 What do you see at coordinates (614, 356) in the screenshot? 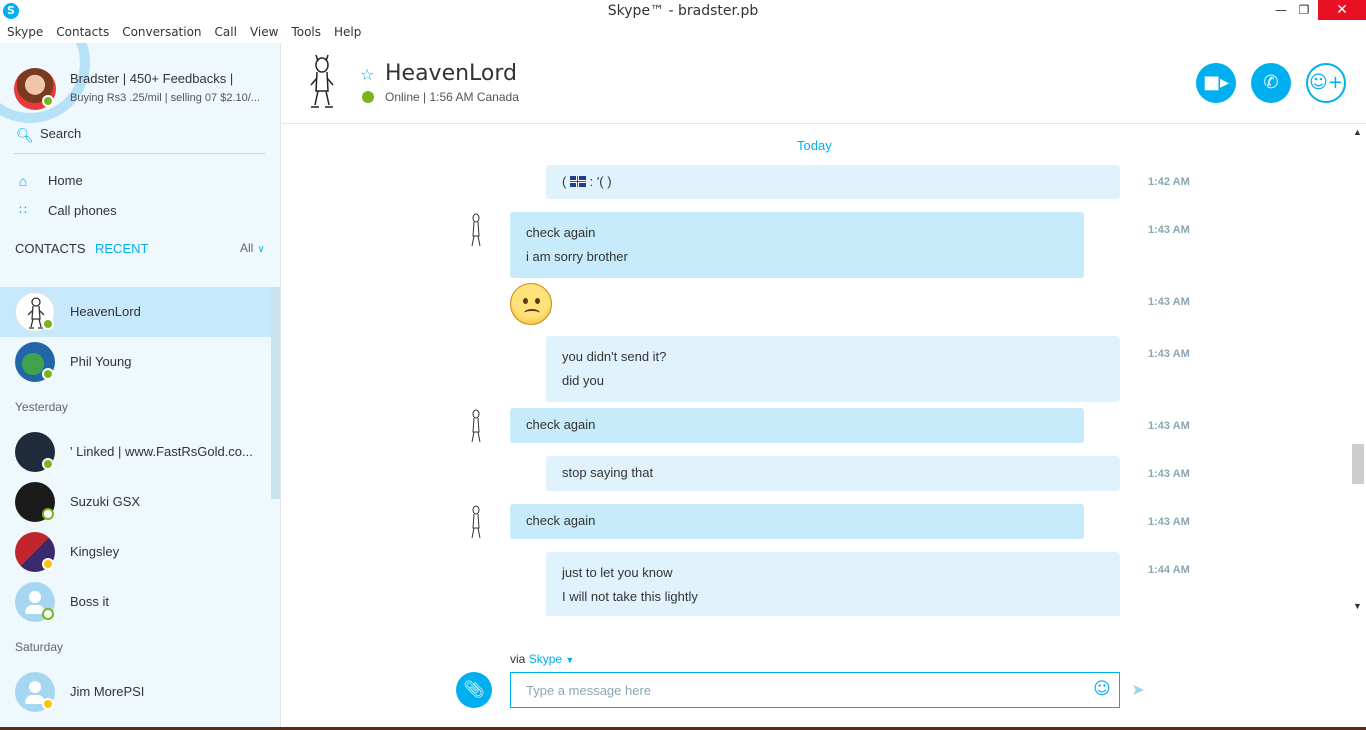
I see `message-text: you didn't send it?` at bounding box center [614, 356].